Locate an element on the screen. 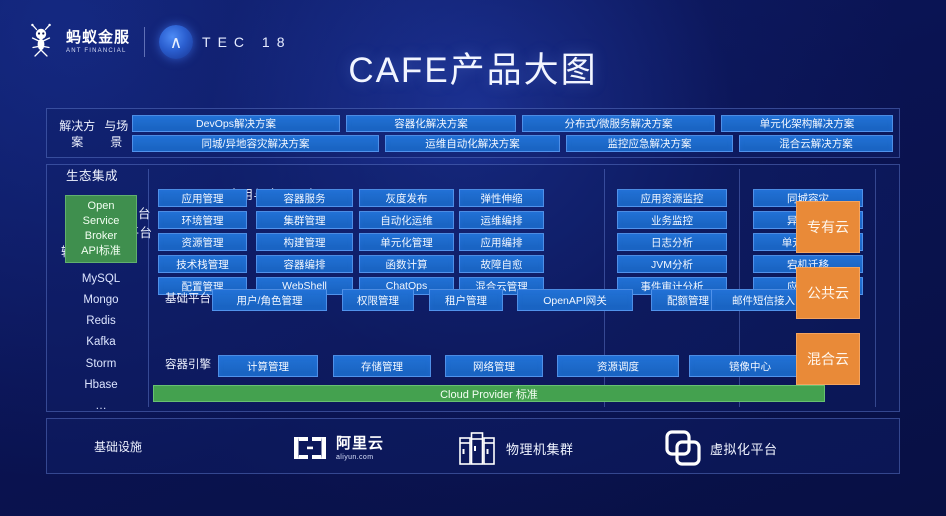 The height and width of the screenshot is (516, 946). solution-button-r2-2: 监控应急解决方案 is located at coordinates (649, 143).